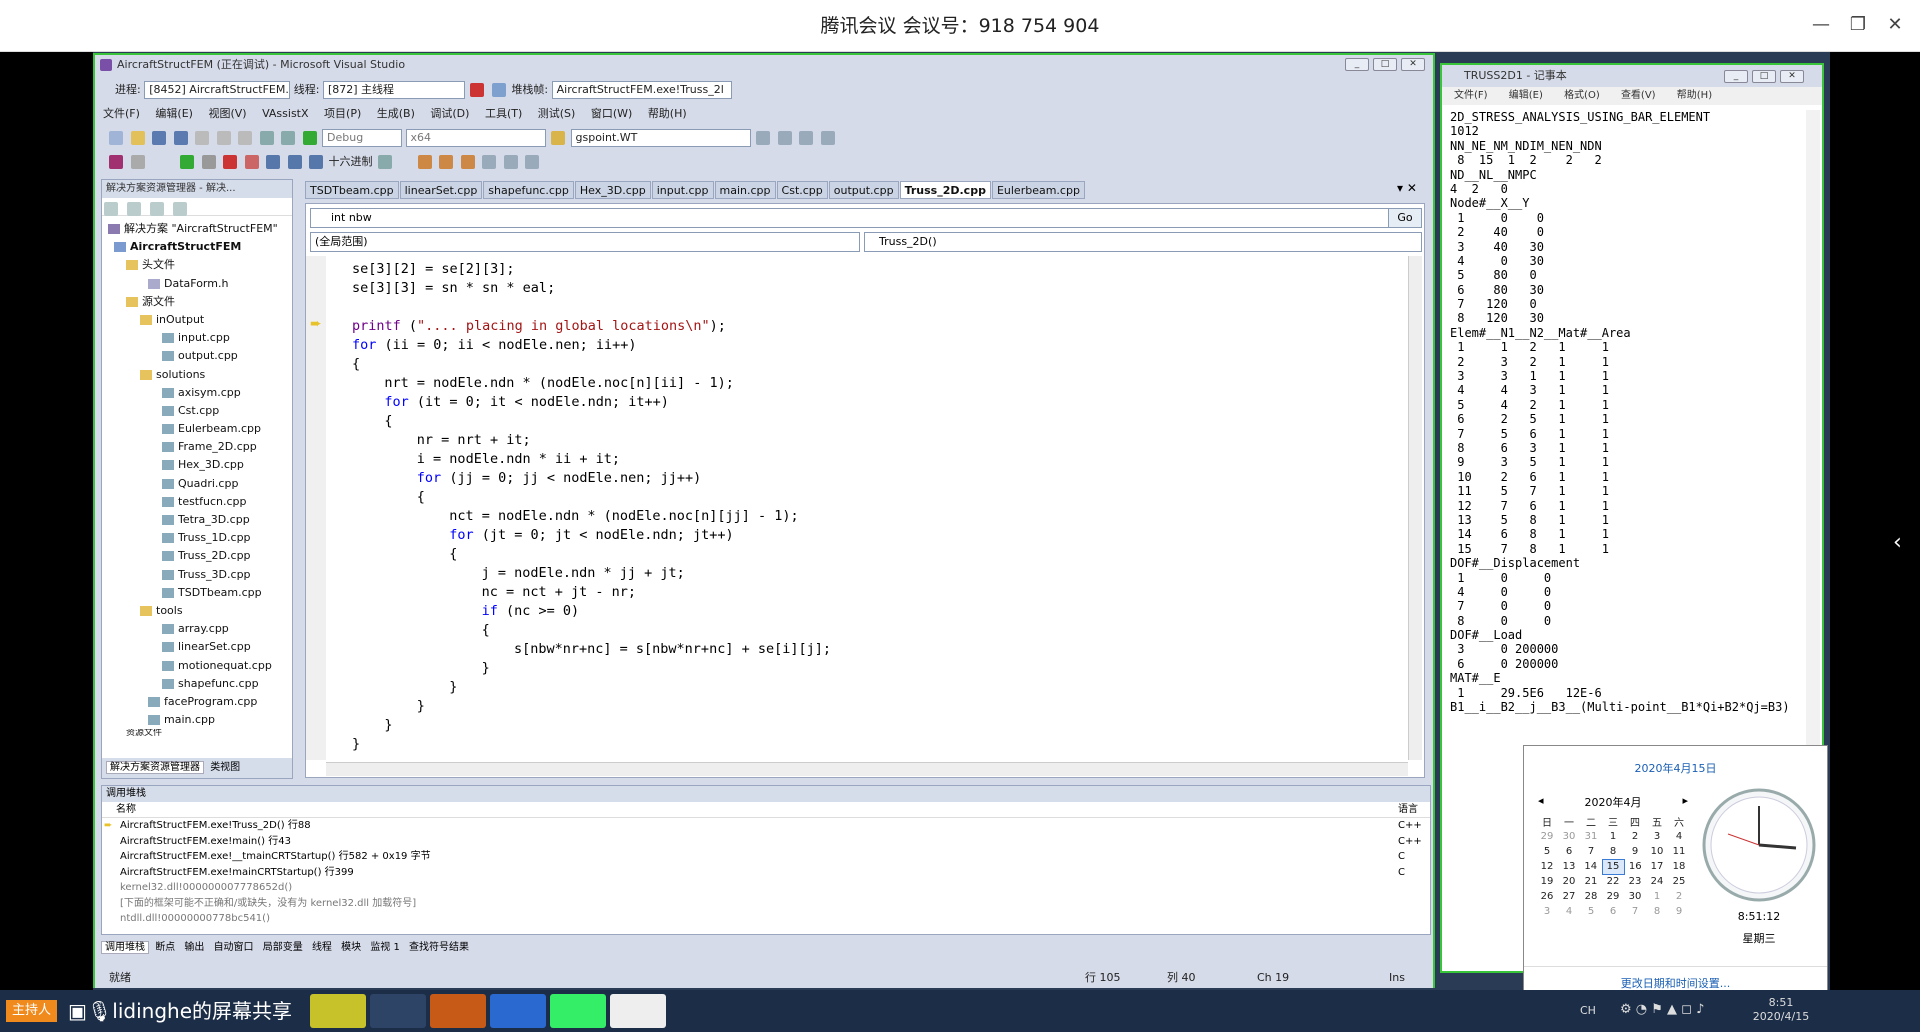  I want to click on vassist-icon, so click(116, 162).